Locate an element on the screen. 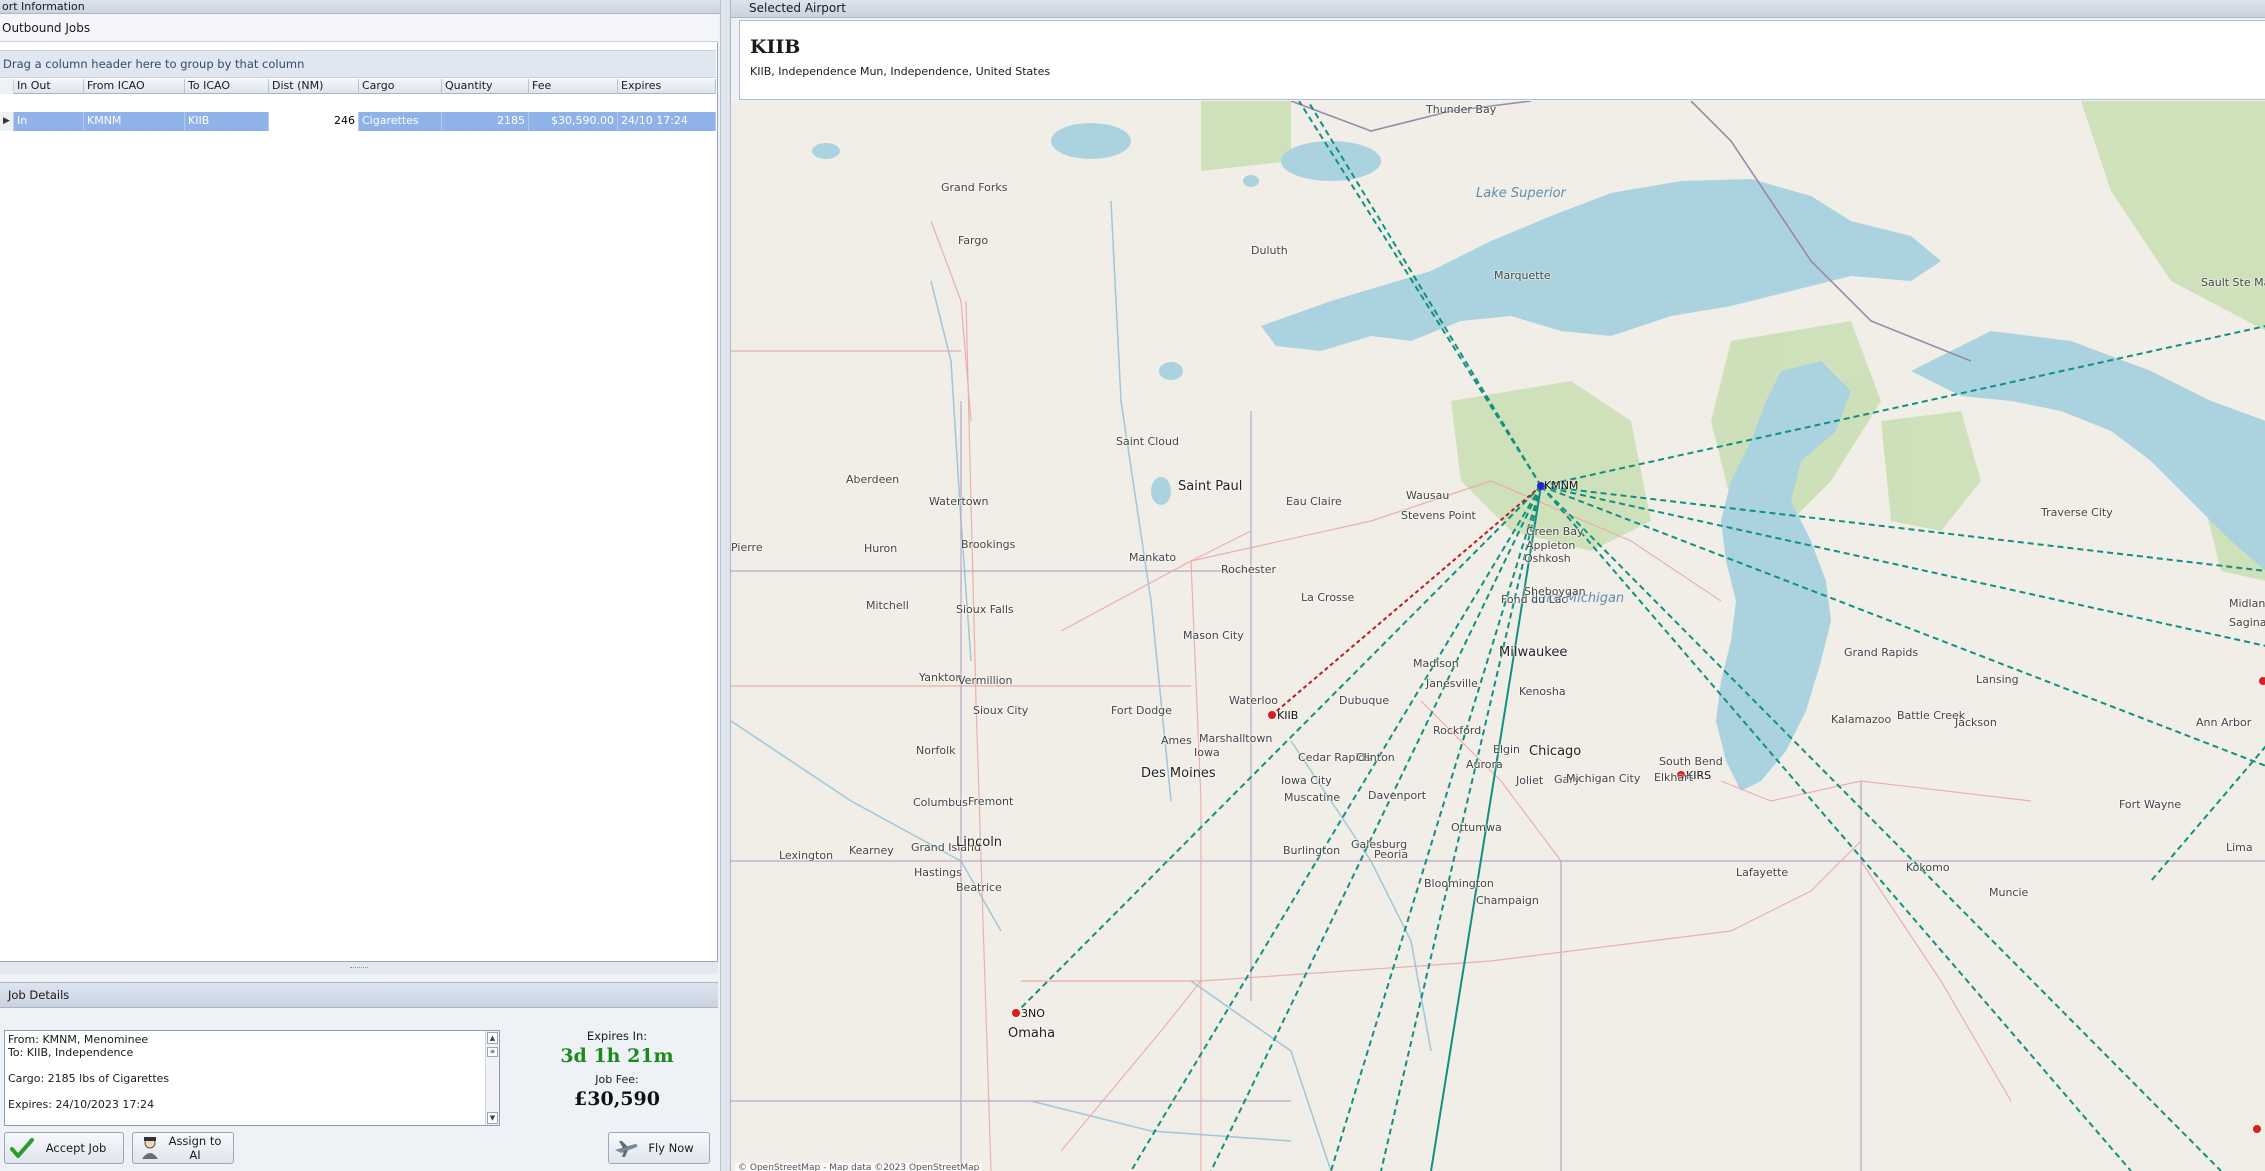  column-header-in-out: In Out is located at coordinates (49, 86).